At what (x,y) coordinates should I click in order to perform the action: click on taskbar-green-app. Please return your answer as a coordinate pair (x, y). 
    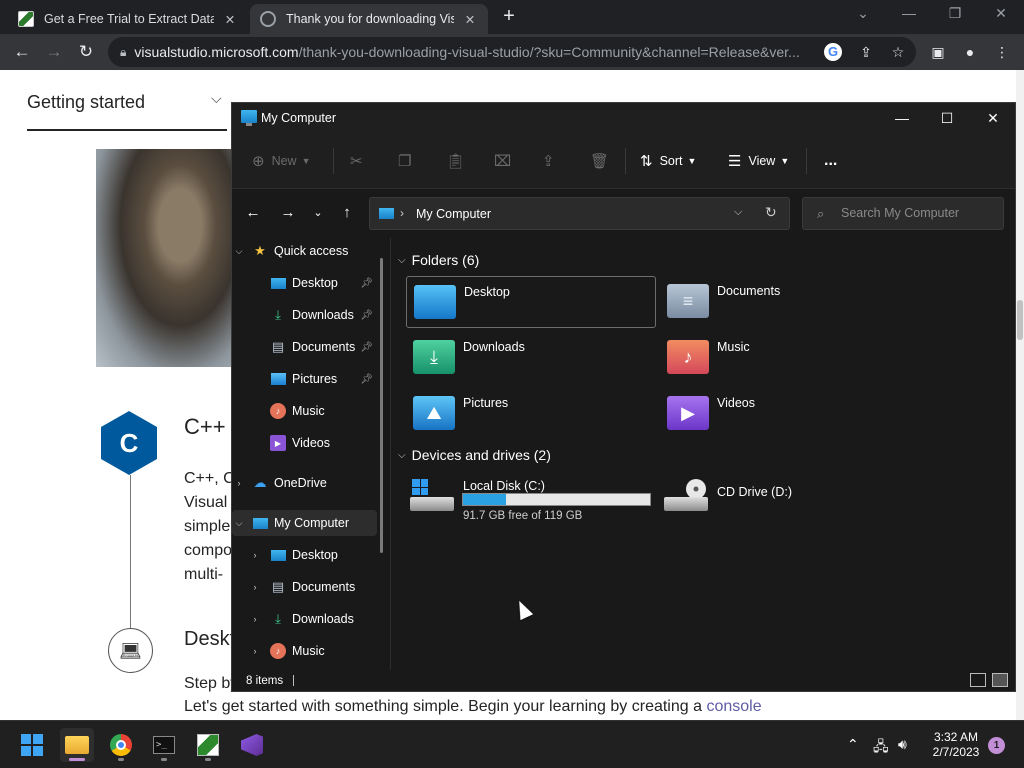
    Looking at the image, I should click on (208, 745).